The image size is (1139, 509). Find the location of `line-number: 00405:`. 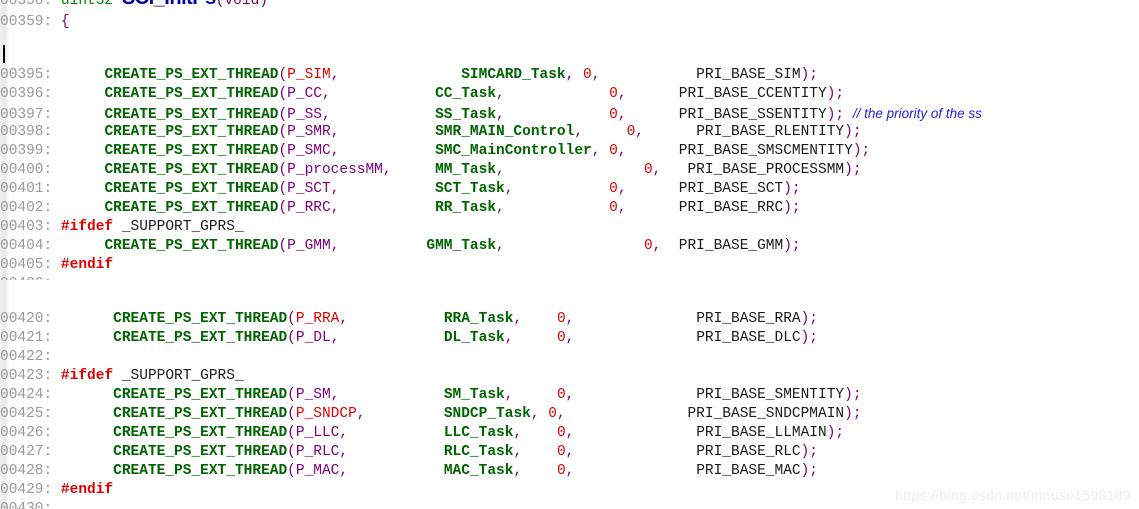

line-number: 00405: is located at coordinates (26, 265).